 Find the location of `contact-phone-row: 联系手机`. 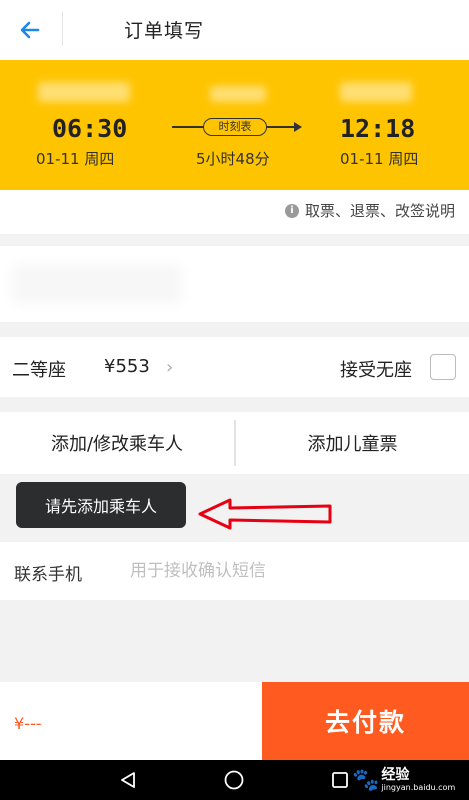

contact-phone-row: 联系手机 is located at coordinates (234, 571).